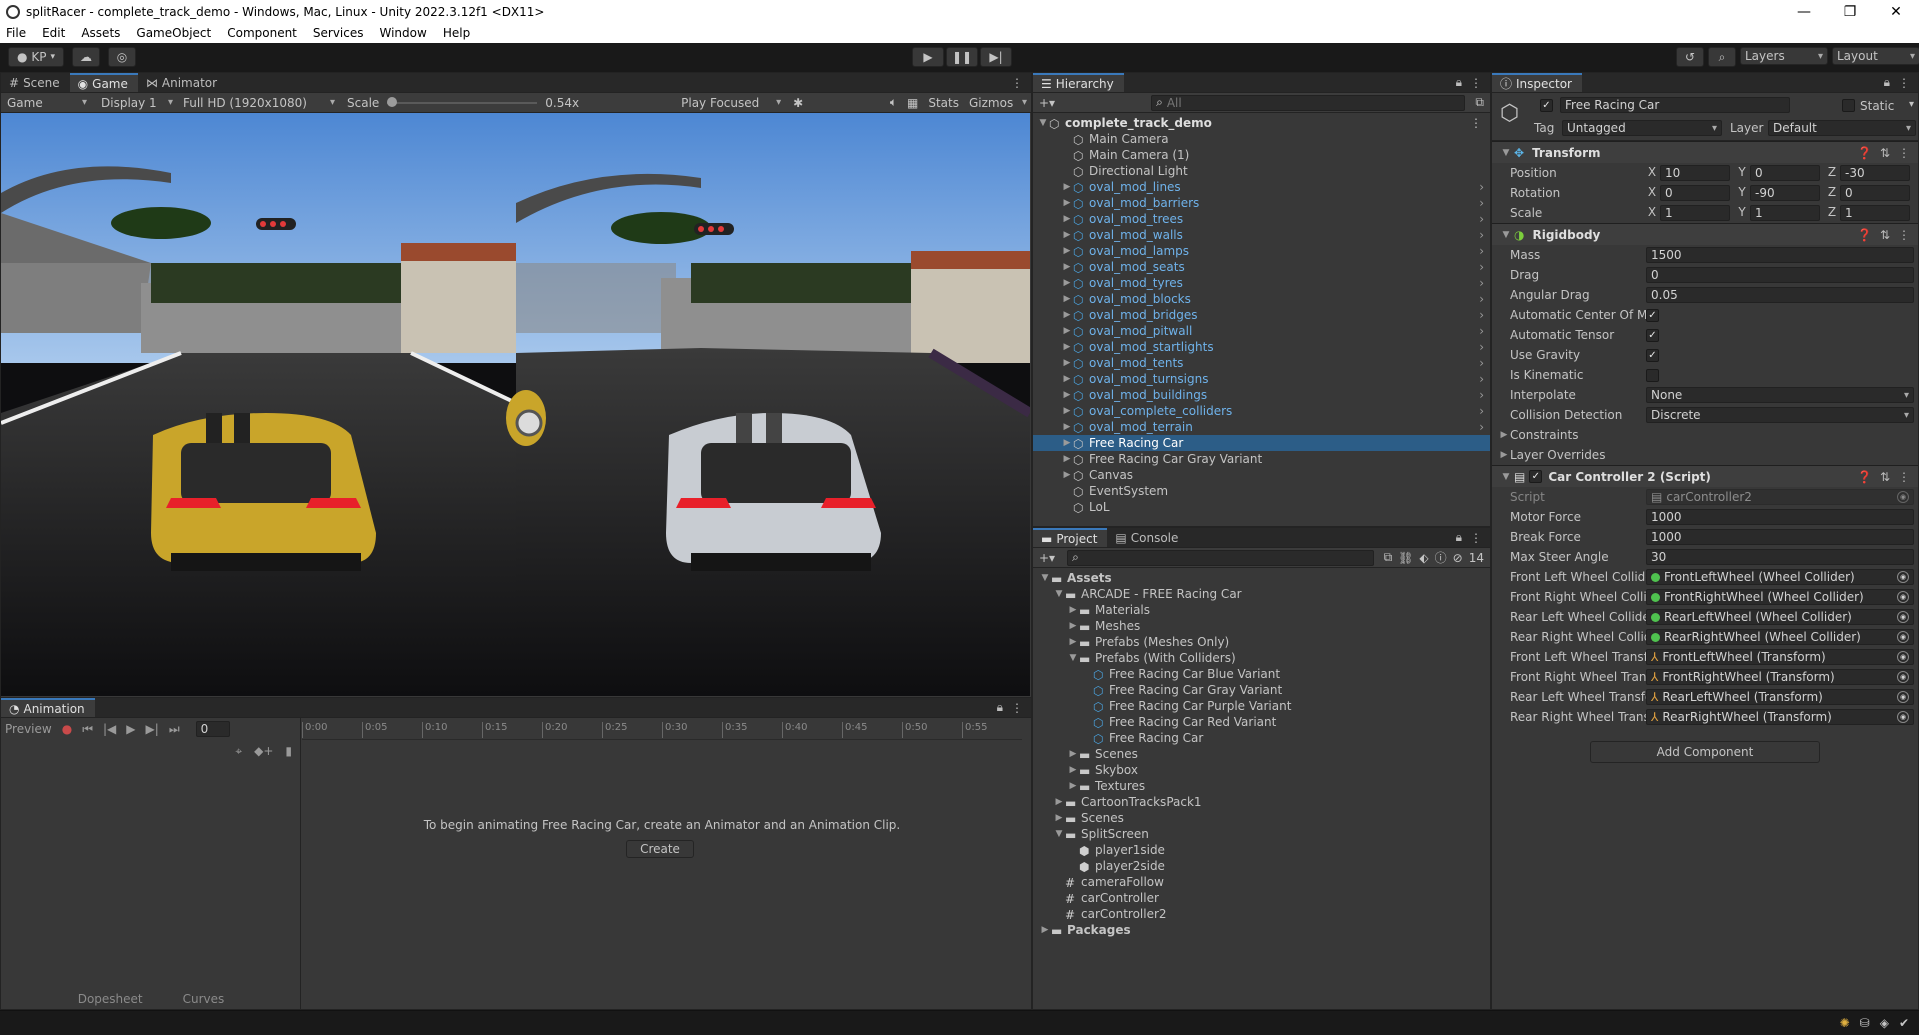 This screenshot has height=1035, width=1919. What do you see at coordinates (103, 82) in the screenshot?
I see `tab-game: ◉ Game` at bounding box center [103, 82].